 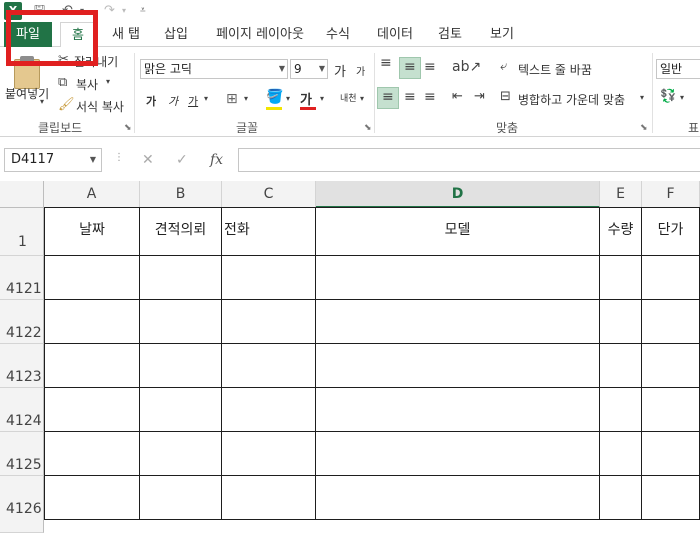 I want to click on formula-input, so click(x=469, y=160).